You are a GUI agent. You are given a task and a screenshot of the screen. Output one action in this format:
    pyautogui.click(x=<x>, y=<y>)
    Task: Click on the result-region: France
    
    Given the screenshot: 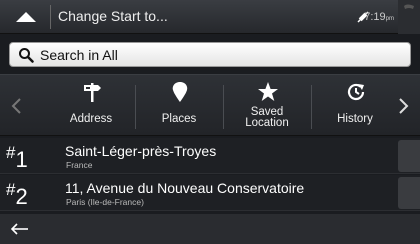 What is the action you would take?
    pyautogui.click(x=79, y=165)
    